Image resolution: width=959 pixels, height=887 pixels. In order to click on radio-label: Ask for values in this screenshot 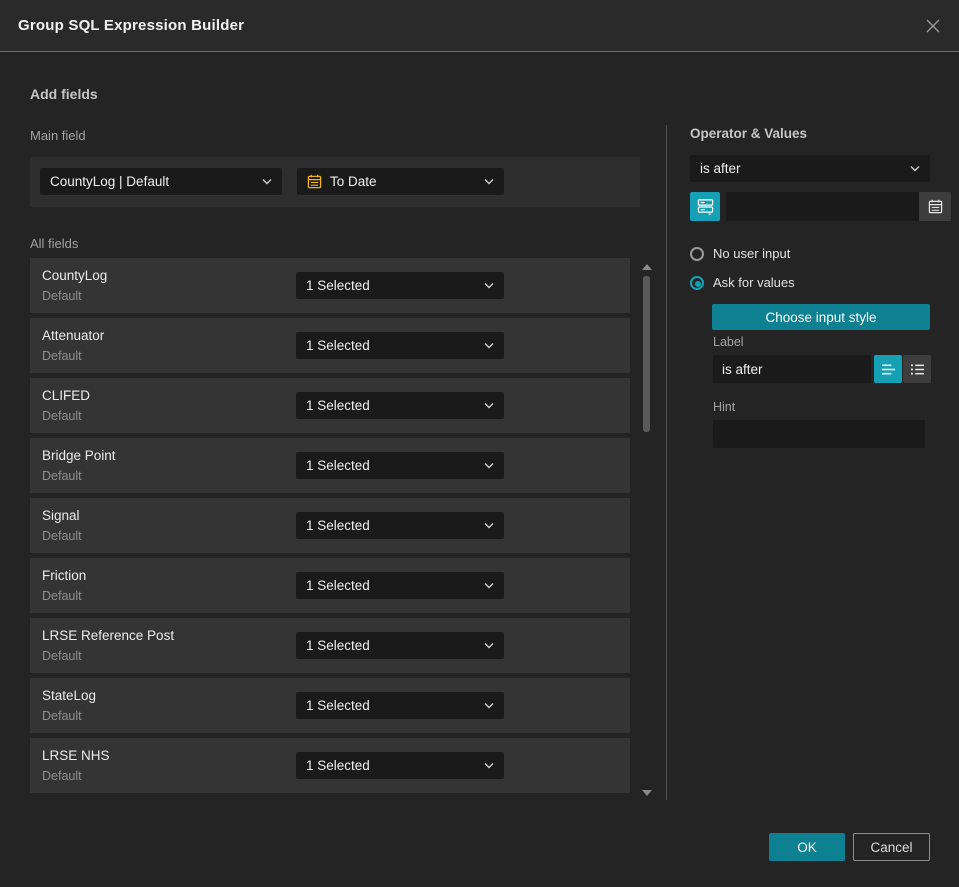, I will do `click(754, 282)`.